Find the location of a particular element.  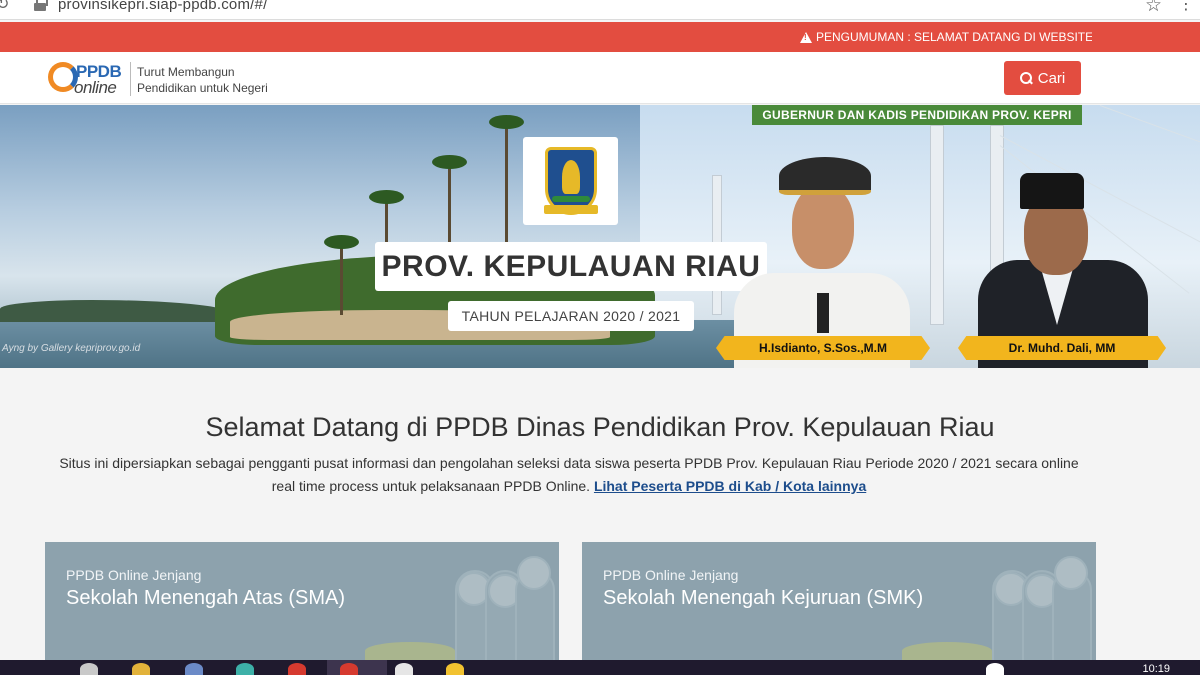

ppdb-online-logo: PPDB online is located at coordinates (88, 79).